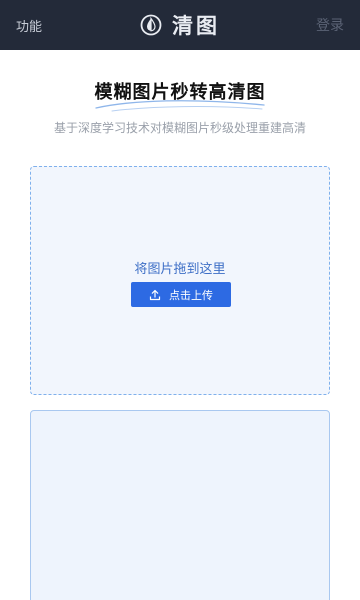 The width and height of the screenshot is (360, 600). I want to click on drop-hint: 将图片拖到这里, so click(180, 269).